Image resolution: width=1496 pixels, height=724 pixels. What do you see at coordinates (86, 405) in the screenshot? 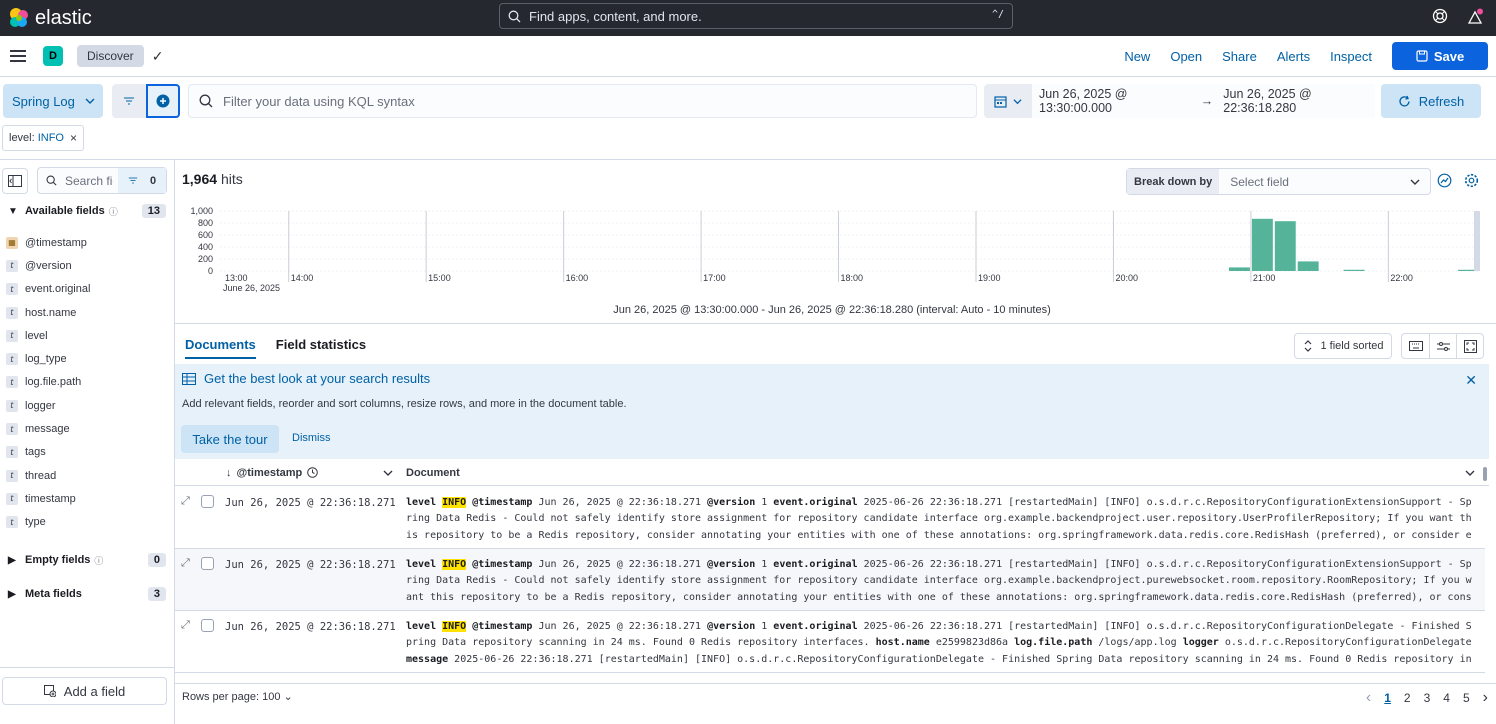
I see `sidebar-field-logger: t logger` at bounding box center [86, 405].